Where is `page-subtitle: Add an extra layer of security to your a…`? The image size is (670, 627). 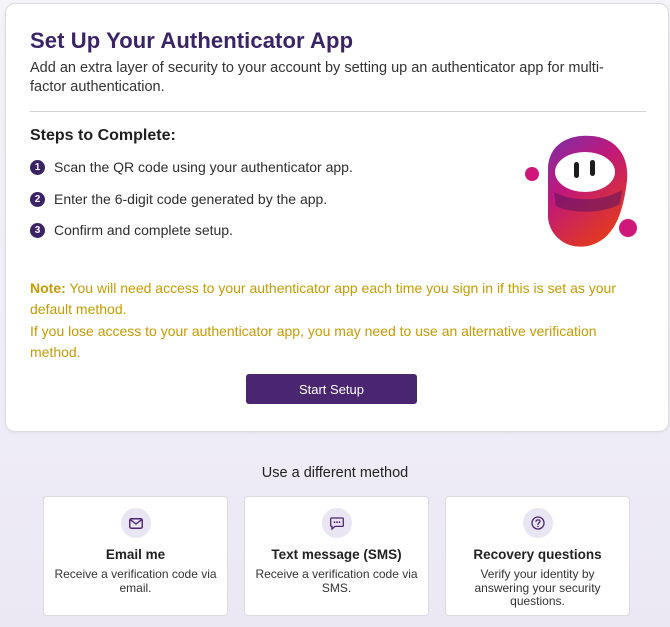
page-subtitle: Add an extra layer of security to your a… is located at coordinates (317, 77).